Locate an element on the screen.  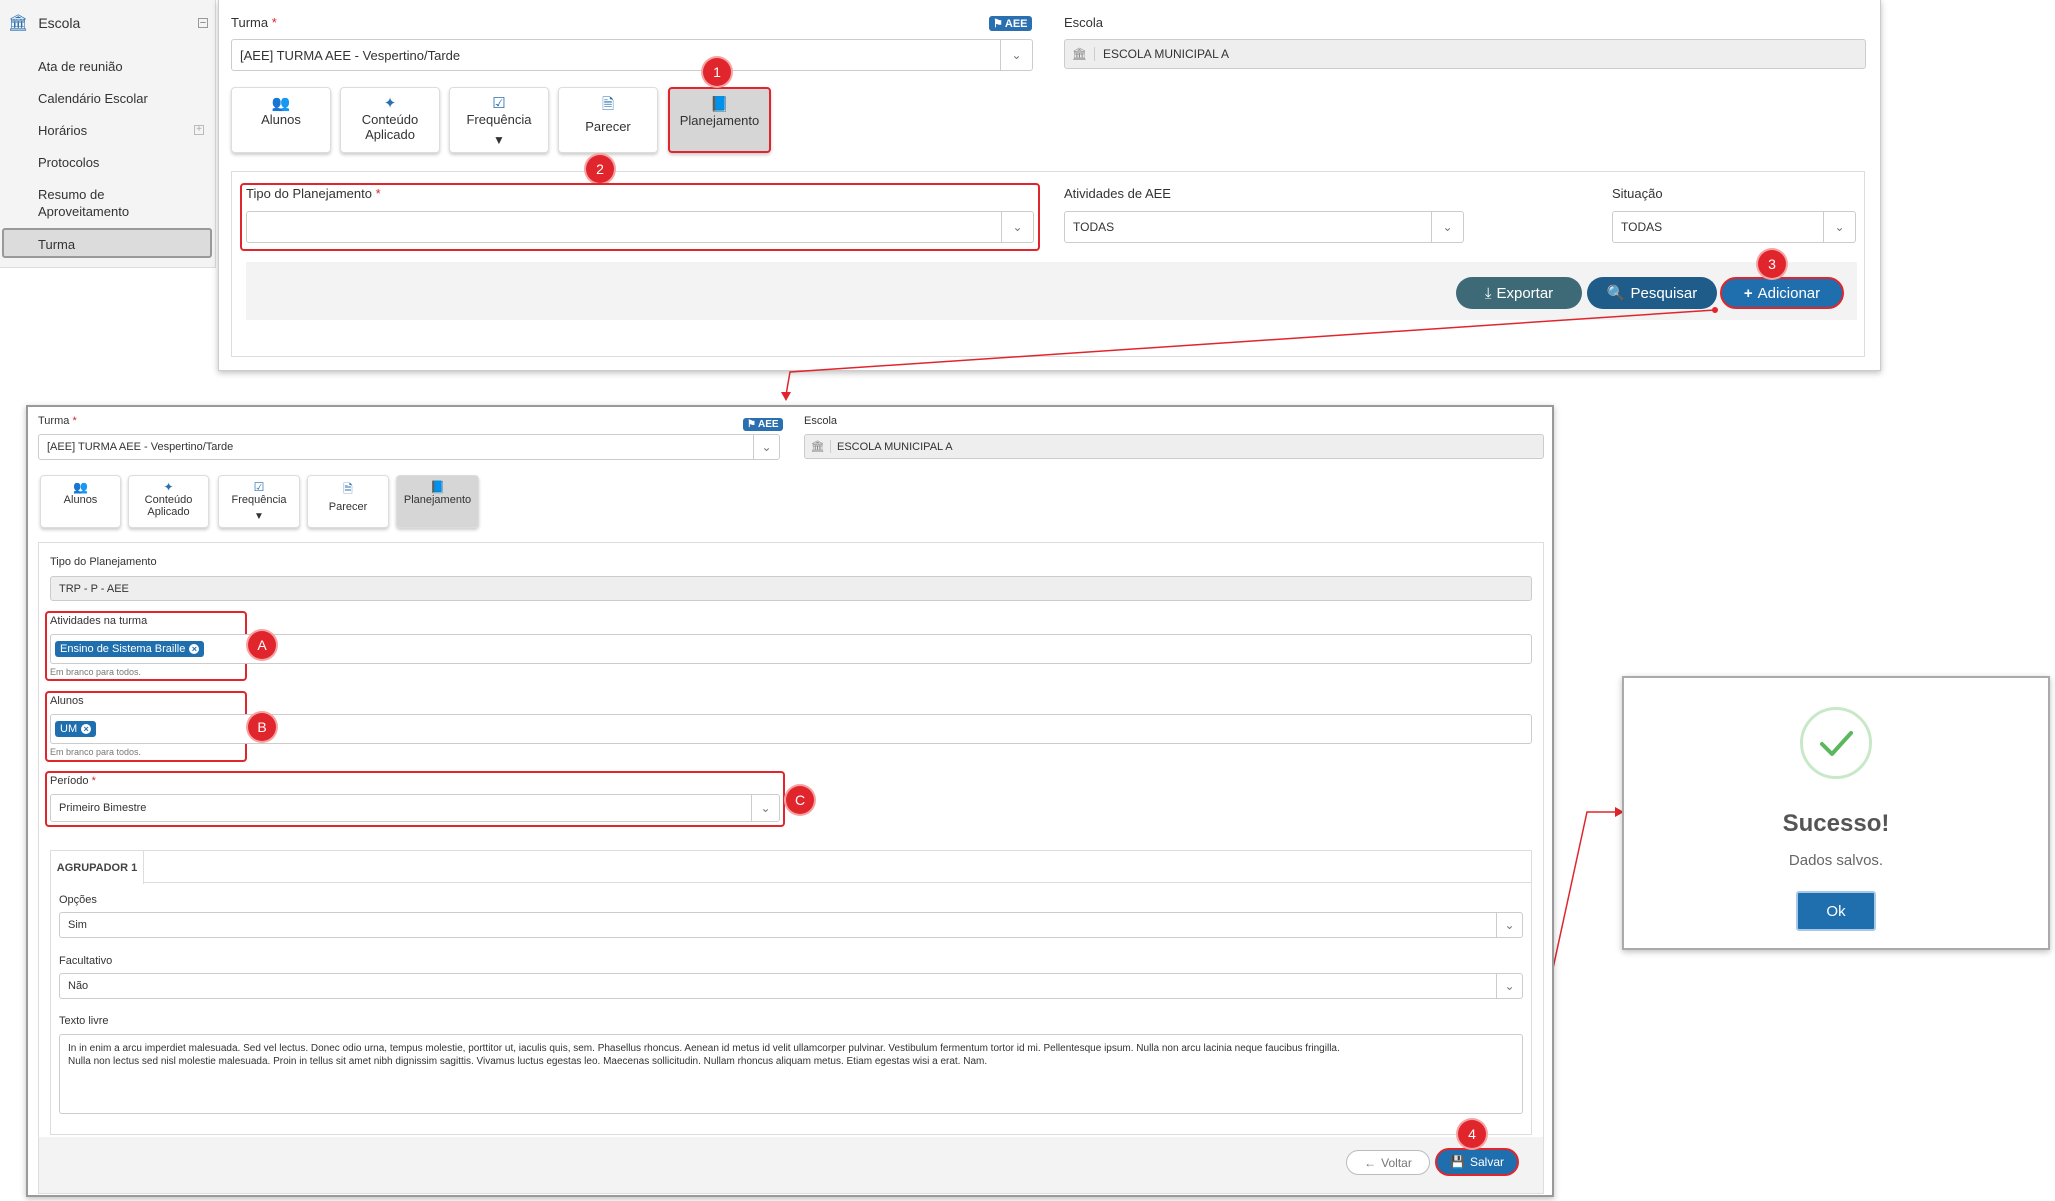
tile-label: Planejamento is located at coordinates (437, 500).